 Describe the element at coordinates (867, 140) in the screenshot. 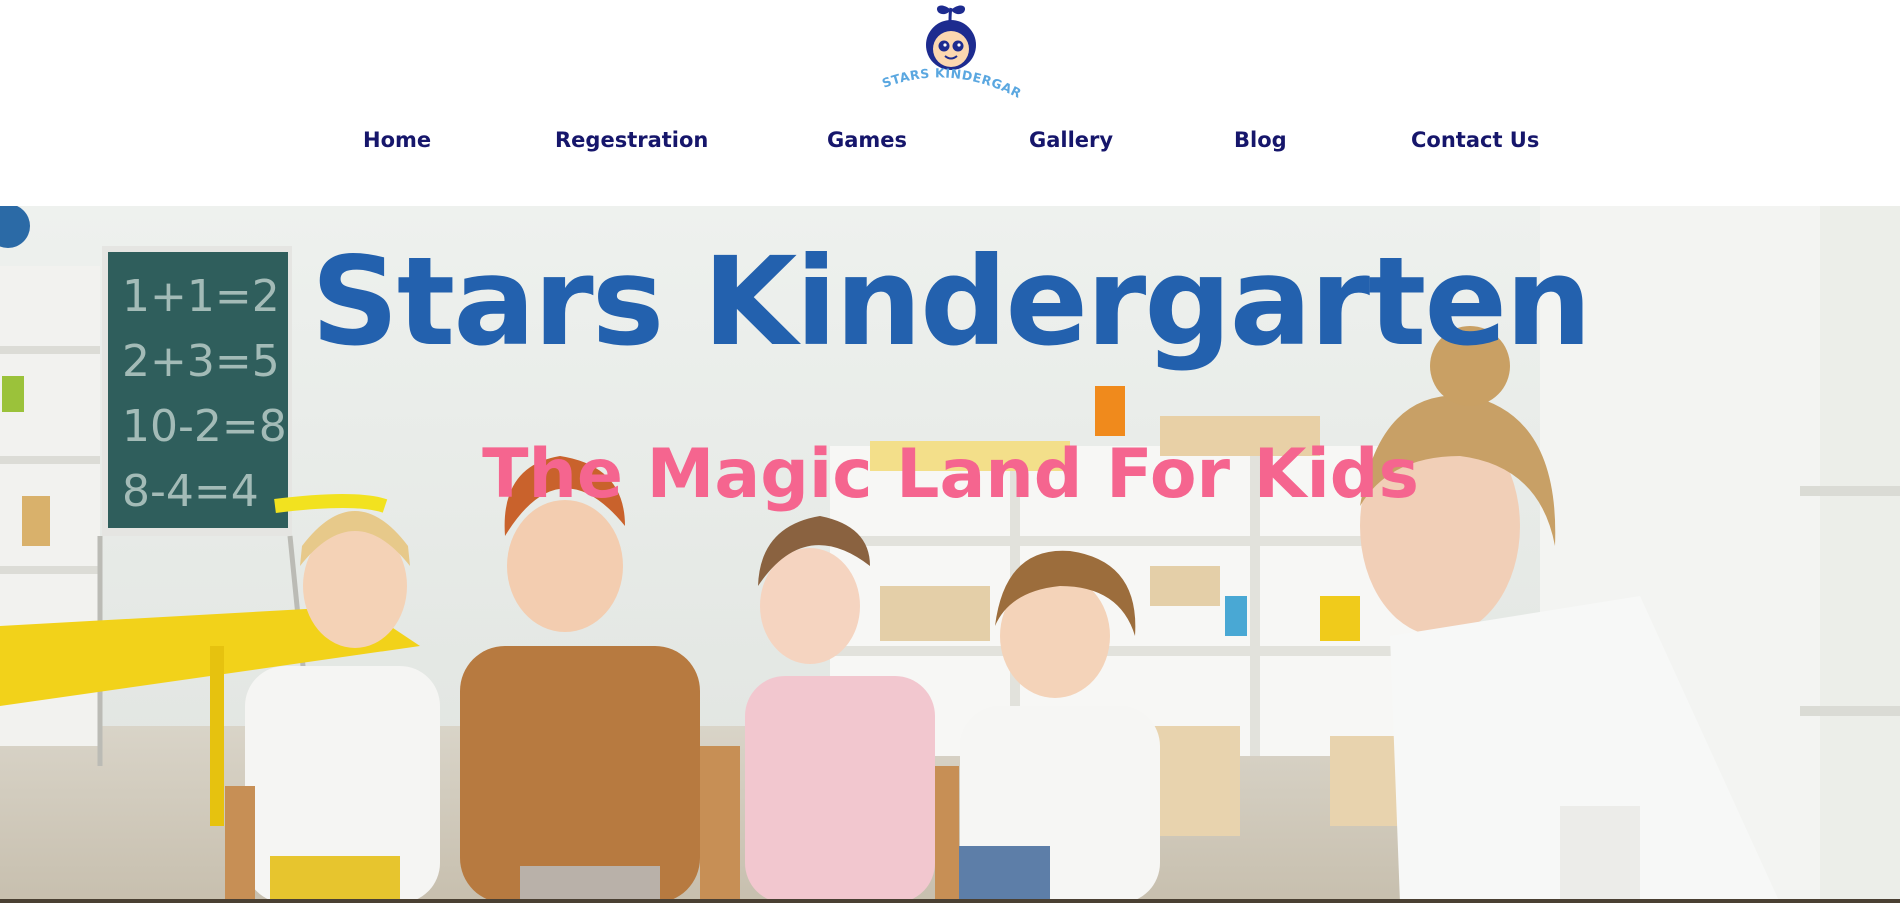

I see `nav-games: Games` at that location.